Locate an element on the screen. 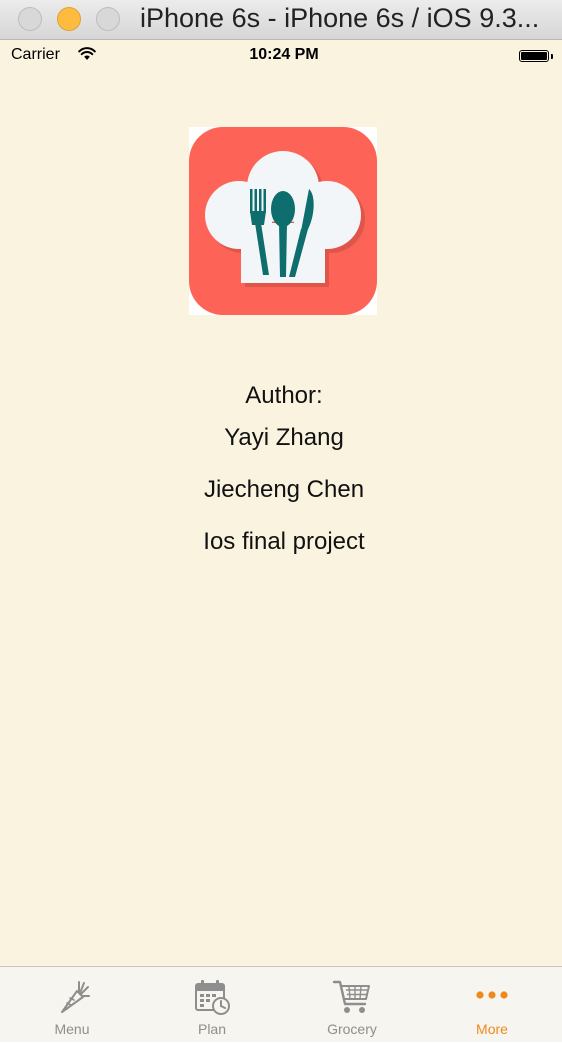 The height and width of the screenshot is (1043, 562). author-name: Jiecheng Chen is located at coordinates (284, 489).